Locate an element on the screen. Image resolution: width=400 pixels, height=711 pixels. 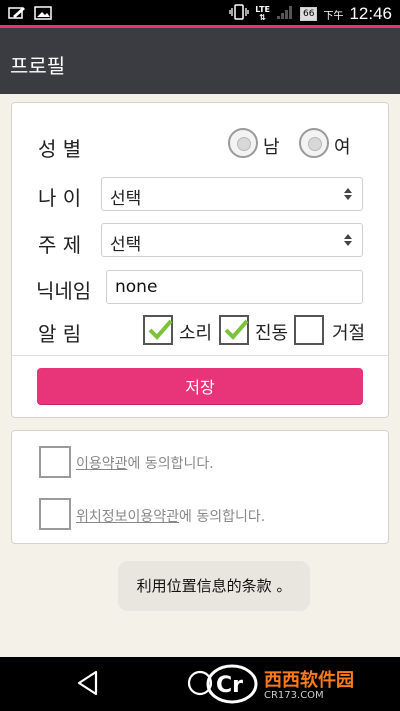
alarm-vibrate-checkbox is located at coordinates (234, 330).